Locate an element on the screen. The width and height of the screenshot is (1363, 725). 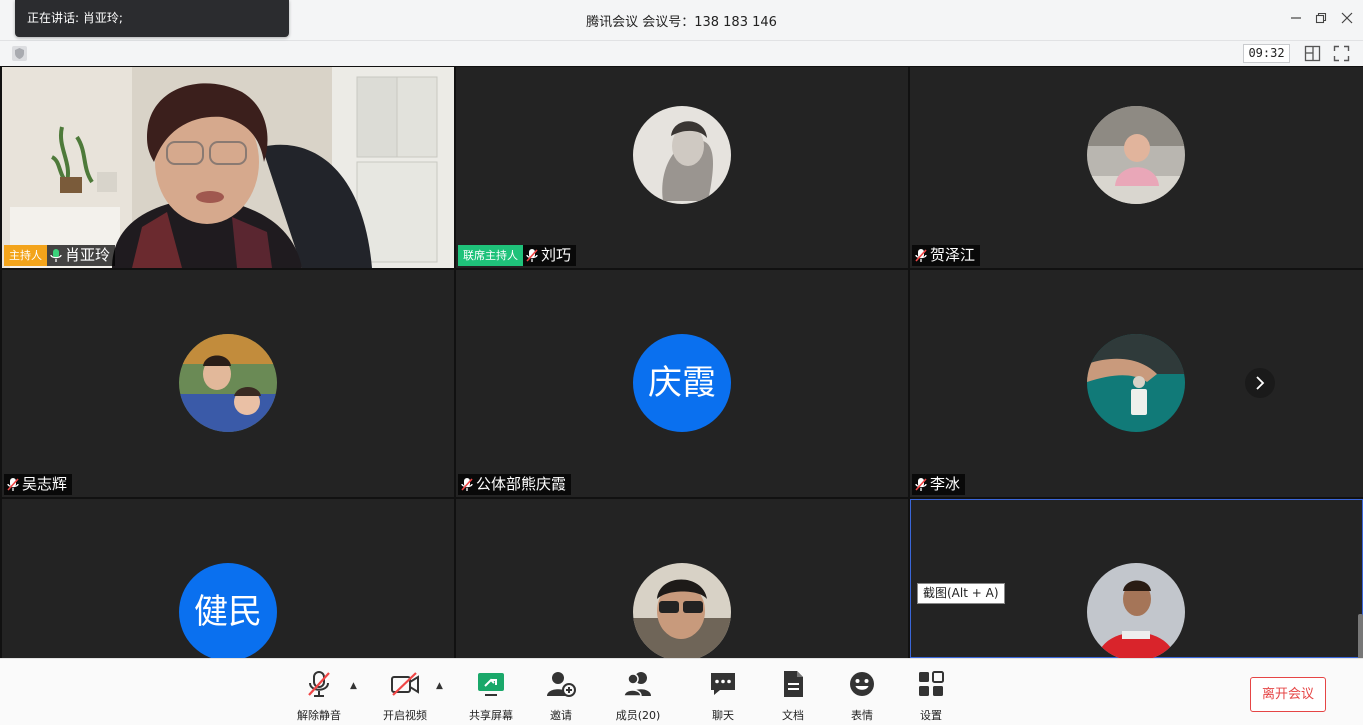
audio-options-caret: ▲ is located at coordinates (353, 686).